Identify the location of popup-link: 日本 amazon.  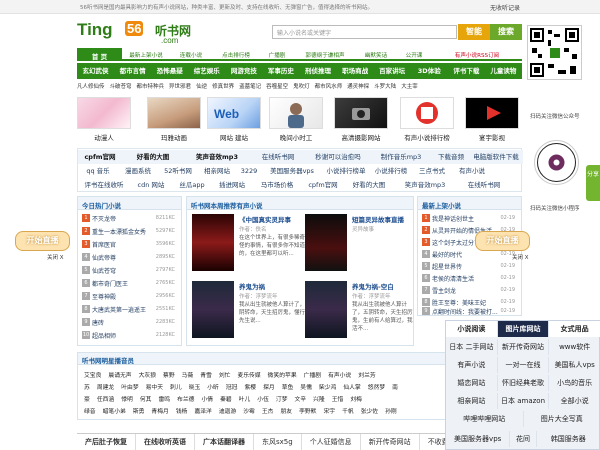
(524, 401).